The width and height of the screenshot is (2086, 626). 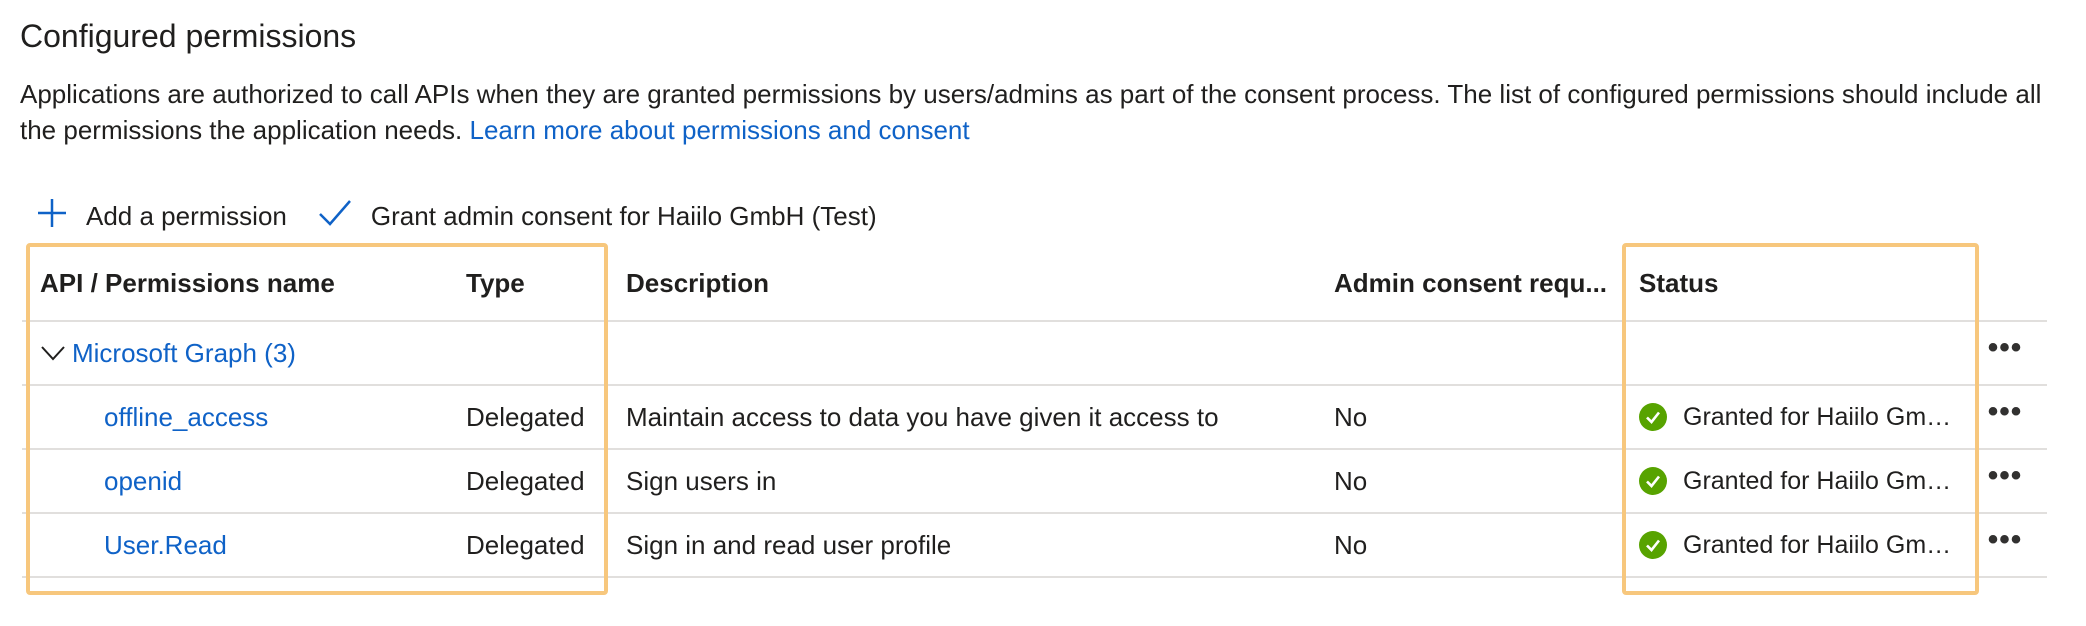 I want to click on add-permission-button: Add a permission, so click(x=161, y=216).